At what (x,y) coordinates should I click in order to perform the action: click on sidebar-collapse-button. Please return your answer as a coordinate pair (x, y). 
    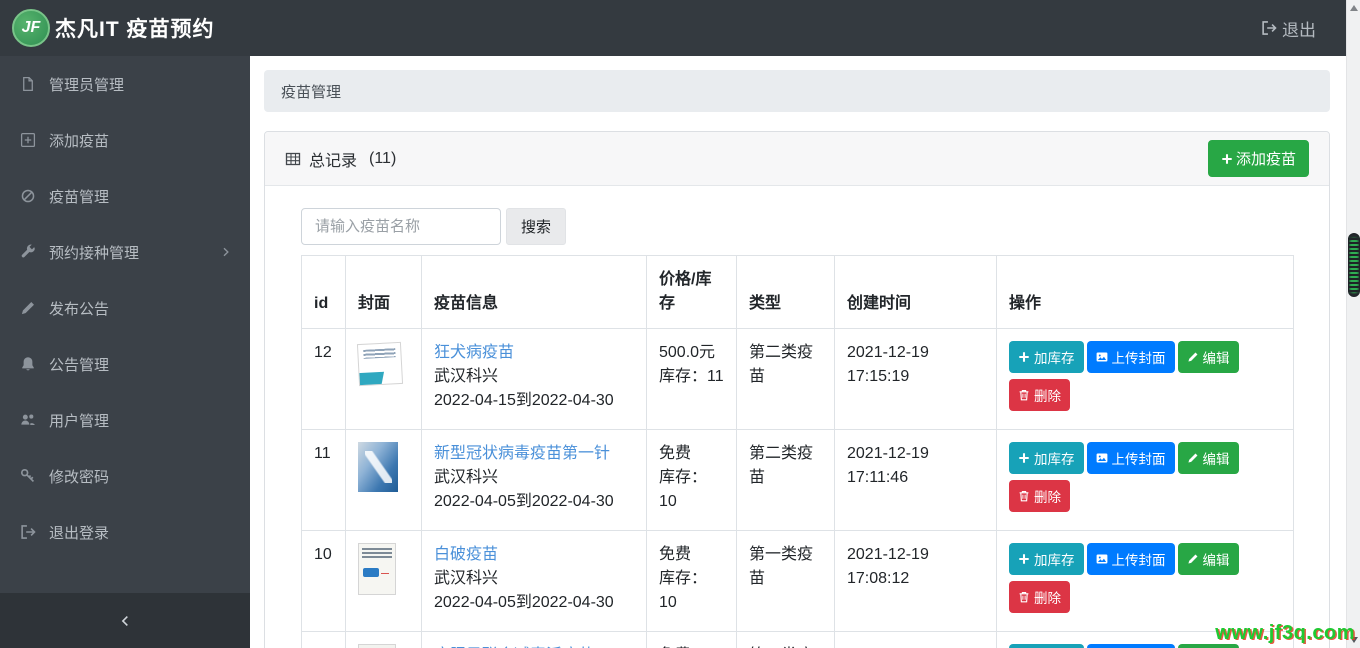
    Looking at the image, I should click on (125, 620).